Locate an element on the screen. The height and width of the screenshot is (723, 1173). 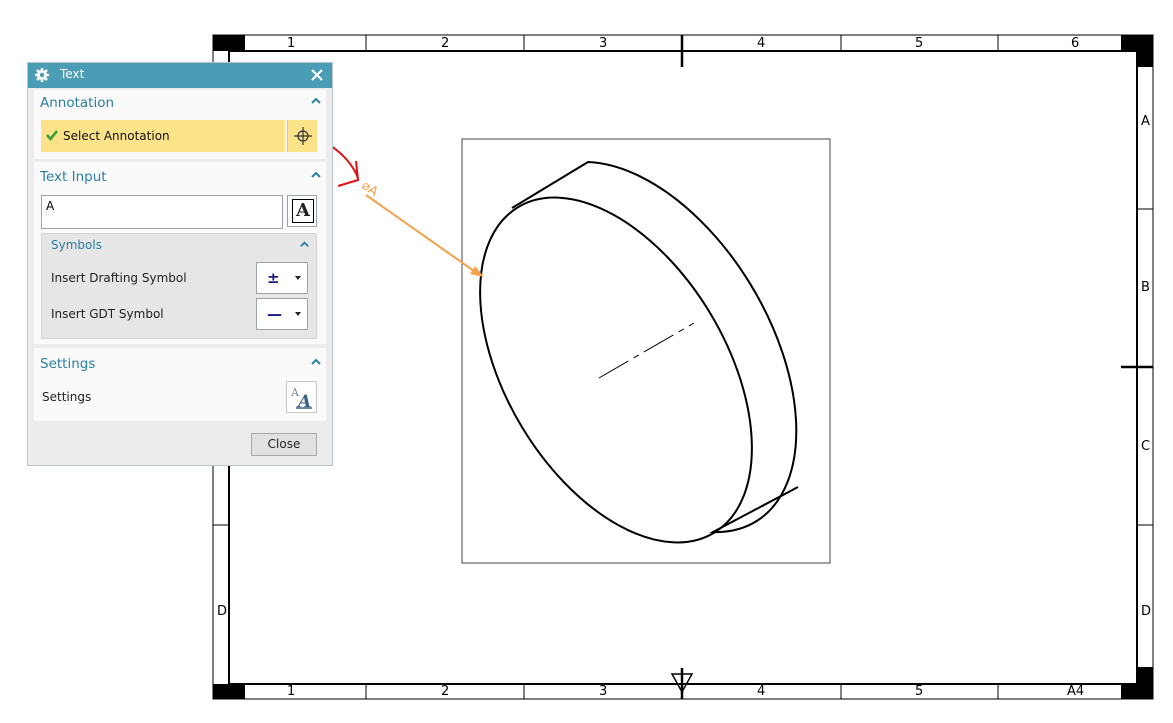
zone-label-right: B is located at coordinates (1145, 287).